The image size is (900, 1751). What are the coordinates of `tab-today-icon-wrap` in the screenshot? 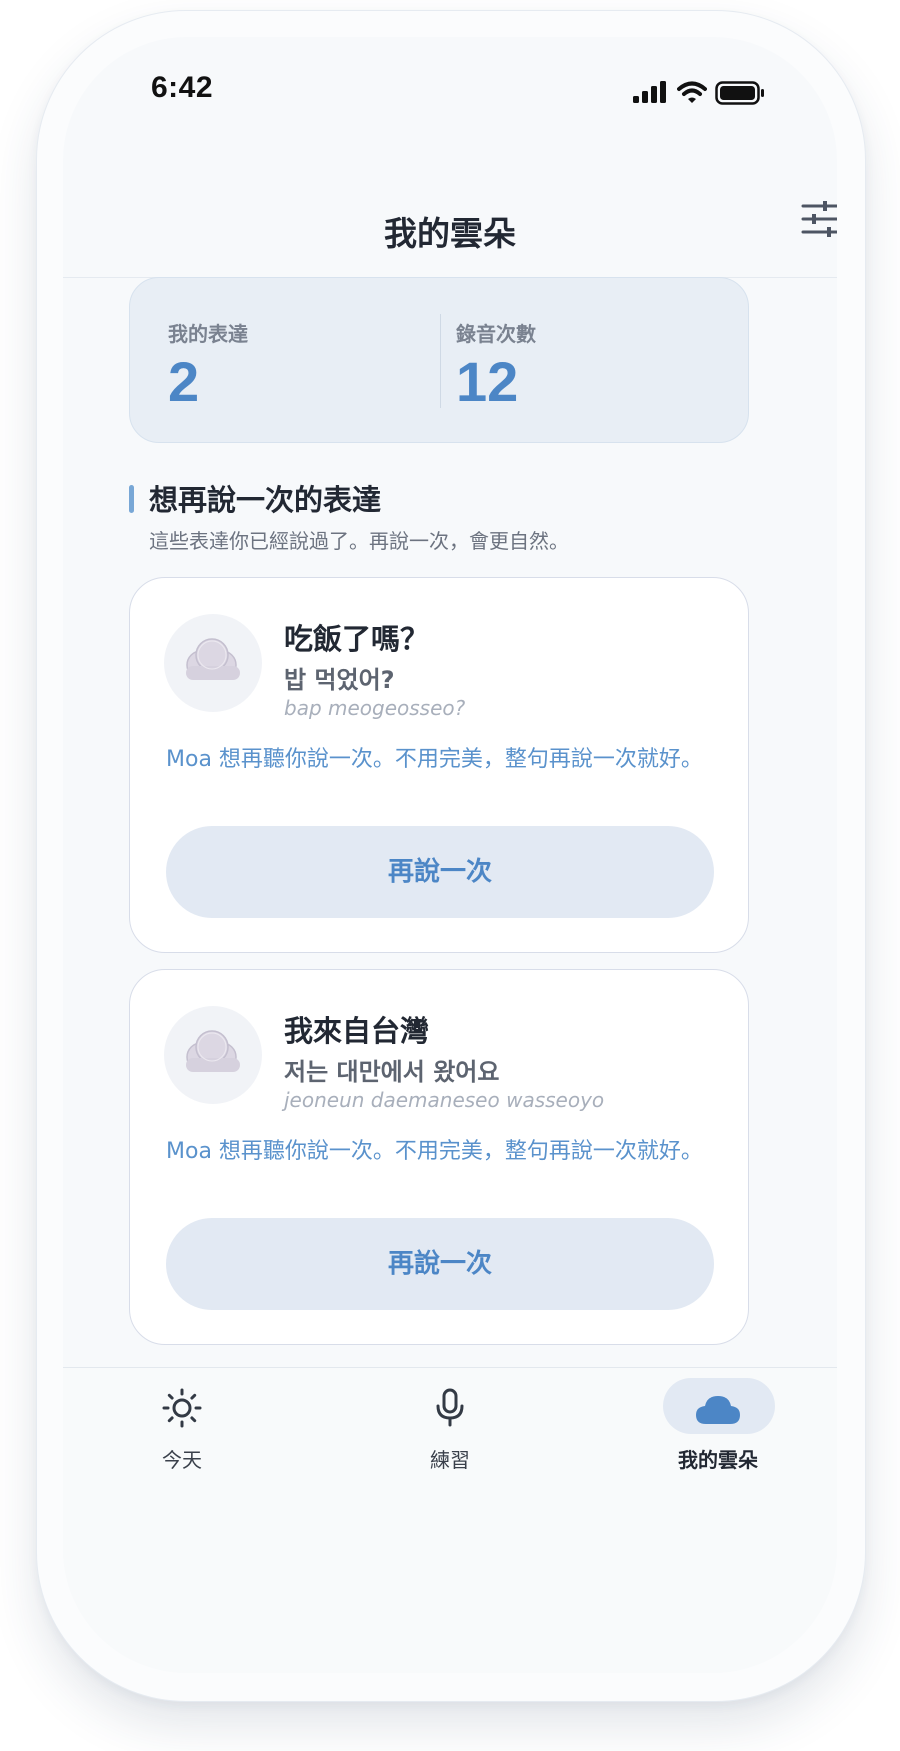 It's located at (182, 1408).